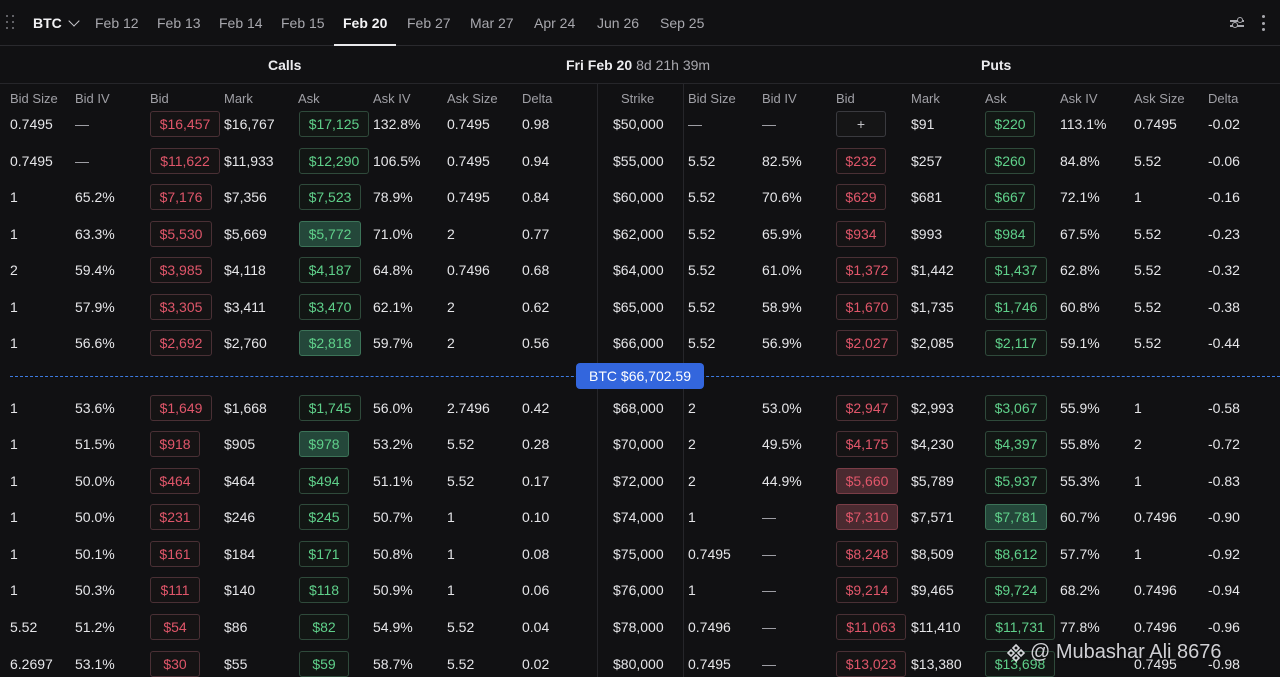 This screenshot has height=677, width=1280. What do you see at coordinates (92, 99) in the screenshot?
I see `calls-col-bid-iv: Bid IV` at bounding box center [92, 99].